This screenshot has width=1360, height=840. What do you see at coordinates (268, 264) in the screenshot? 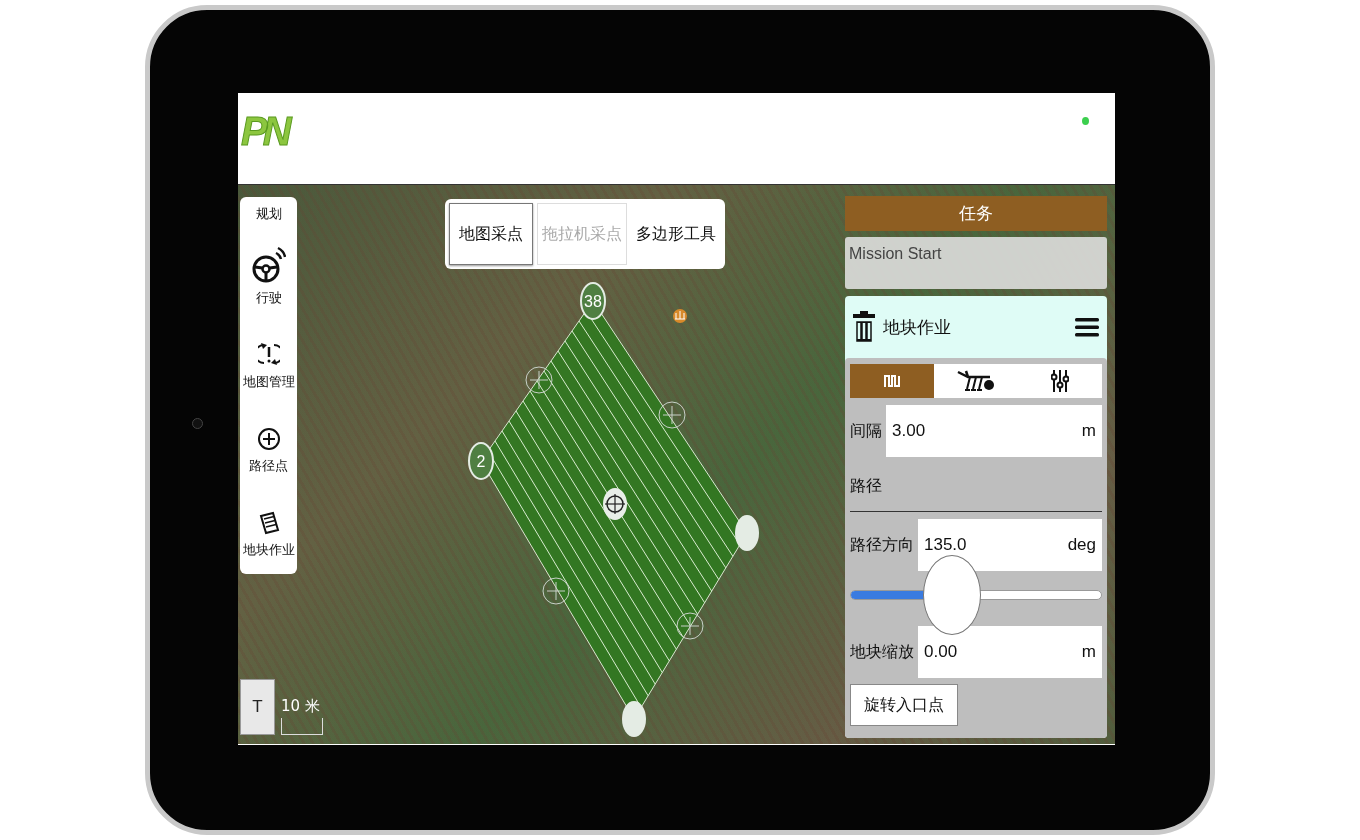
I see `steering-wheel-icon` at bounding box center [268, 264].